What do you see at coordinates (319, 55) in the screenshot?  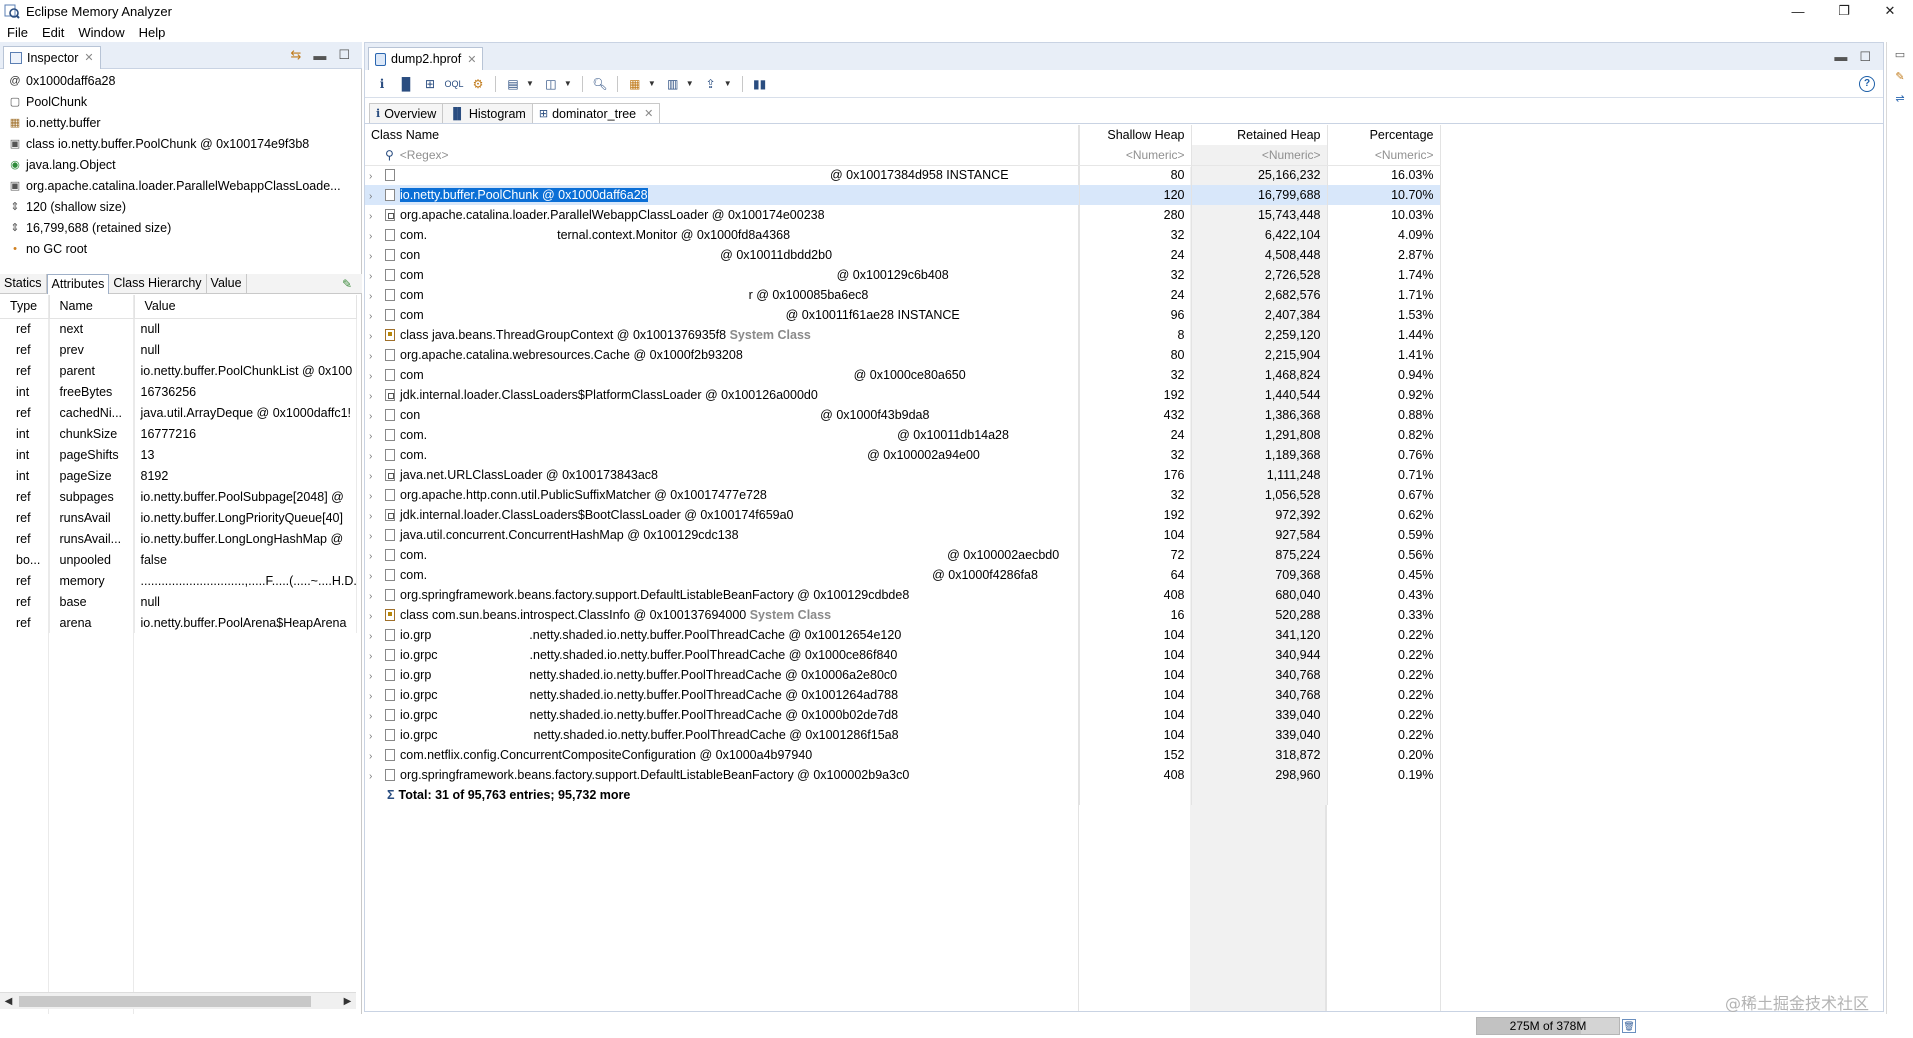 I see `minimize-view-icon: ▬` at bounding box center [319, 55].